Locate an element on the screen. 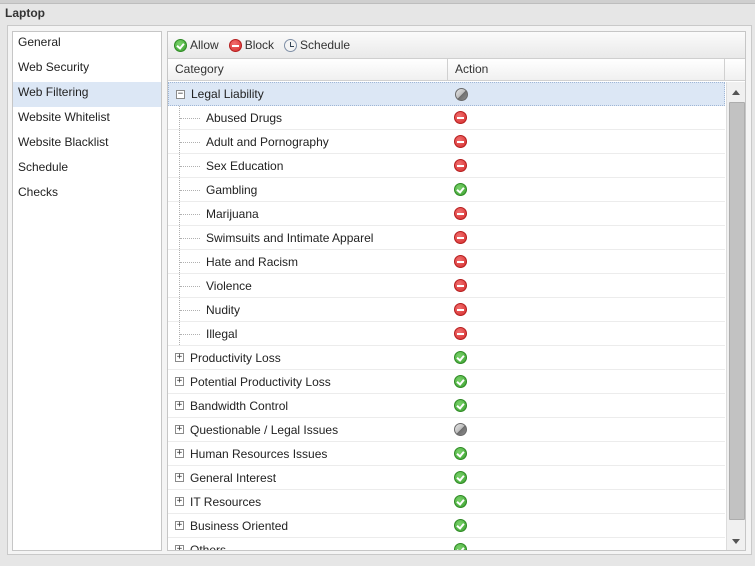  scroll-down-arrow is located at coordinates (736, 541).